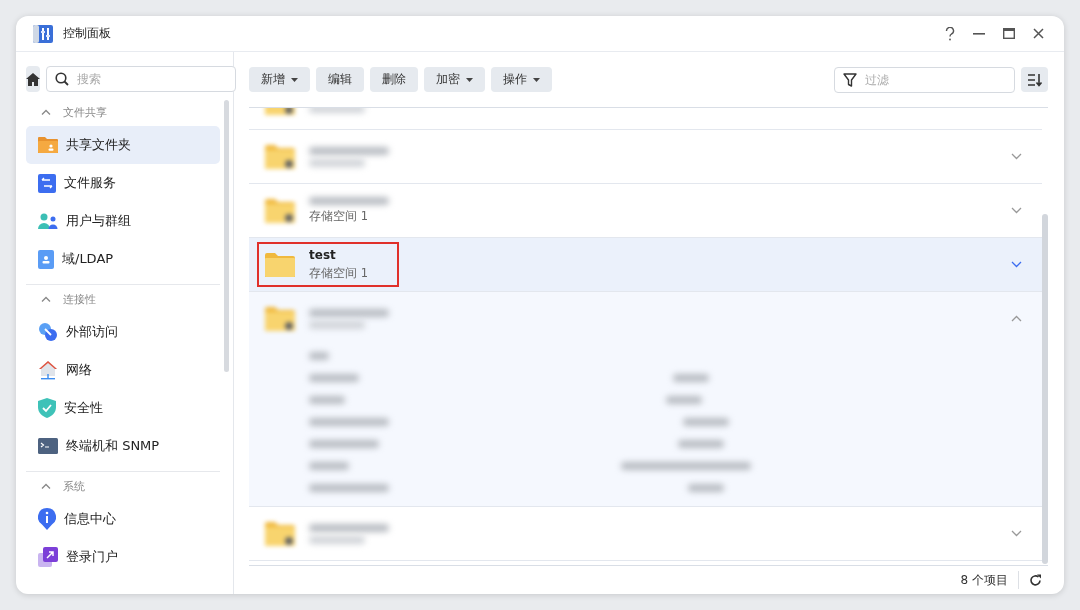  I want to click on toolbar-button: 新增, so click(279, 79).